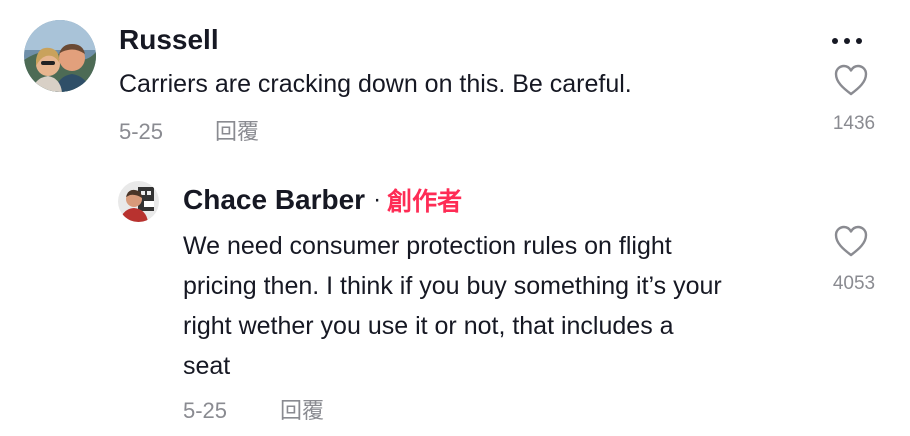 The width and height of the screenshot is (910, 436). Describe the element at coordinates (852, 43) in the screenshot. I see `more-options-button` at that location.